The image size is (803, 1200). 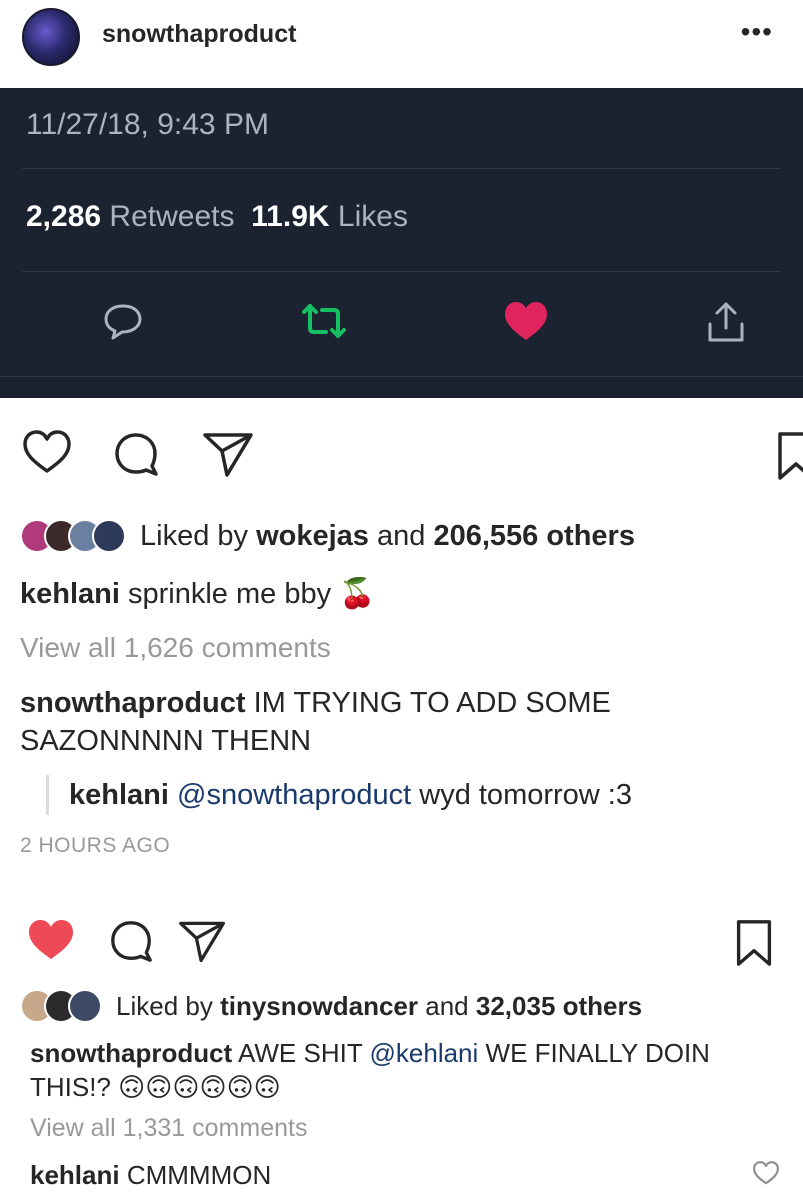 I want to click on comment-username: kehlani, so click(x=75, y=1175).